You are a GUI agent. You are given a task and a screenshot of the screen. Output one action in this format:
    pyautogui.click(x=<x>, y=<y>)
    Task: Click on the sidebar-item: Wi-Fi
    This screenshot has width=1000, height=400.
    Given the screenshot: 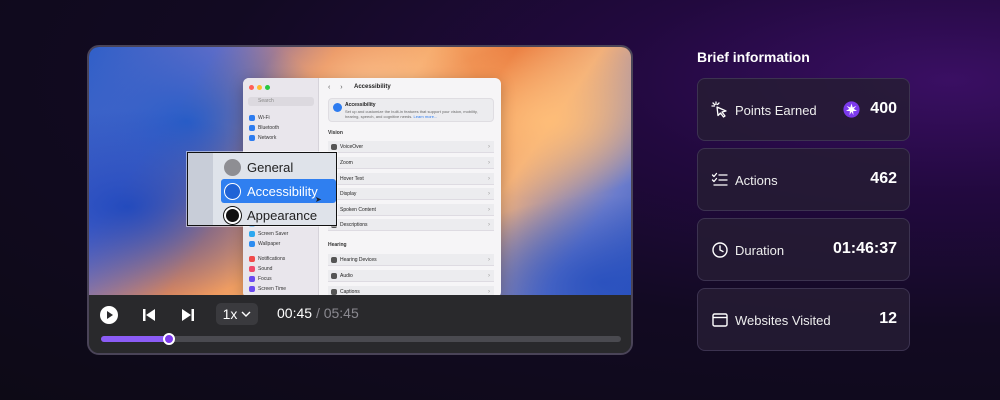 What is the action you would take?
    pyautogui.click(x=259, y=118)
    